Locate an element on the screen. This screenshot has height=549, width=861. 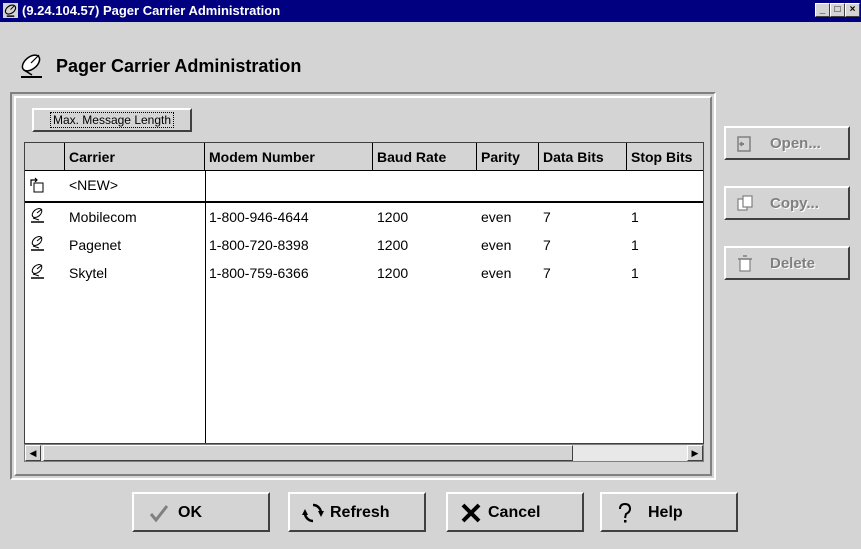
new-entry-icon is located at coordinates (37, 185).